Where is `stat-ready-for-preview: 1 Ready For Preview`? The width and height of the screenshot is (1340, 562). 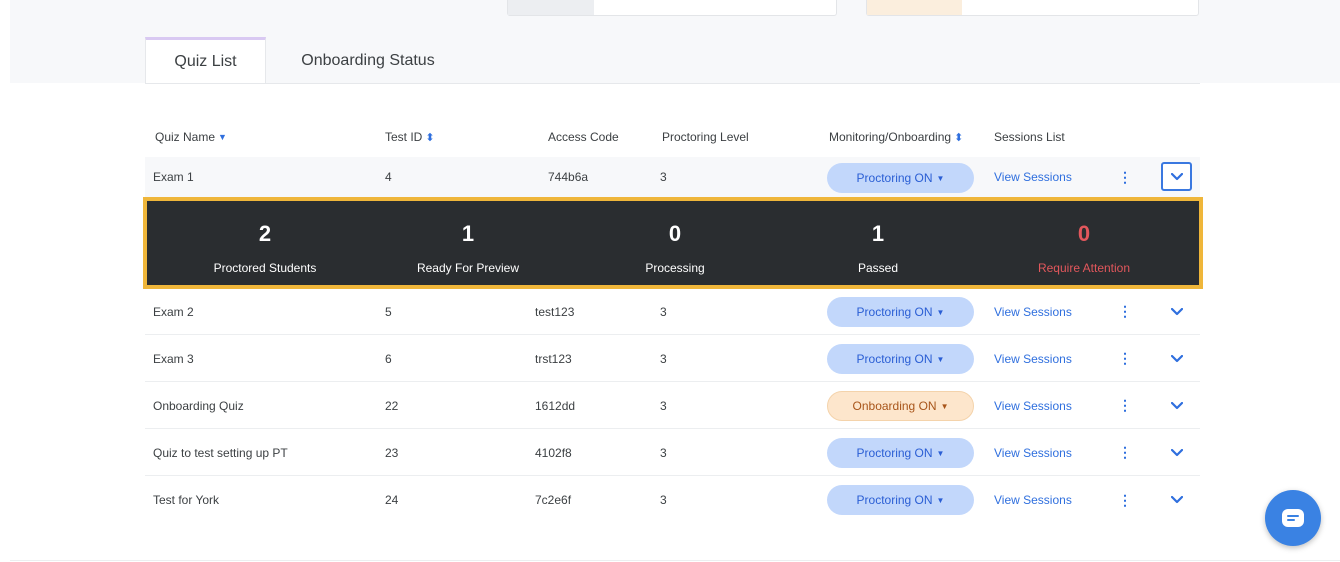 stat-ready-for-preview: 1 Ready For Preview is located at coordinates (468, 243).